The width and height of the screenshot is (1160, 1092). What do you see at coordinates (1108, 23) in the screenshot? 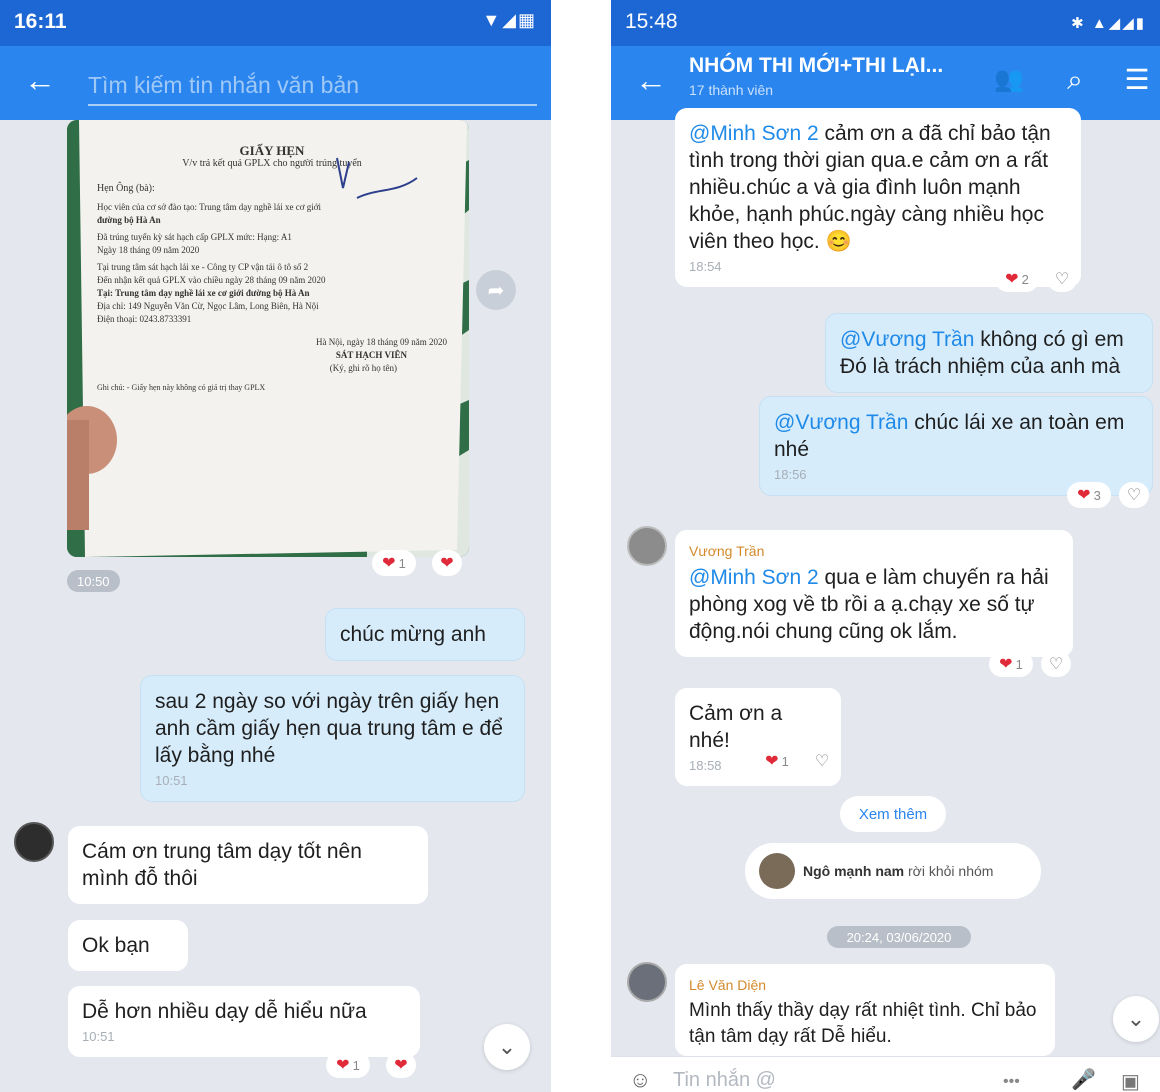
I see `status-icons: ✱ ▲◢◢▮` at bounding box center [1108, 23].